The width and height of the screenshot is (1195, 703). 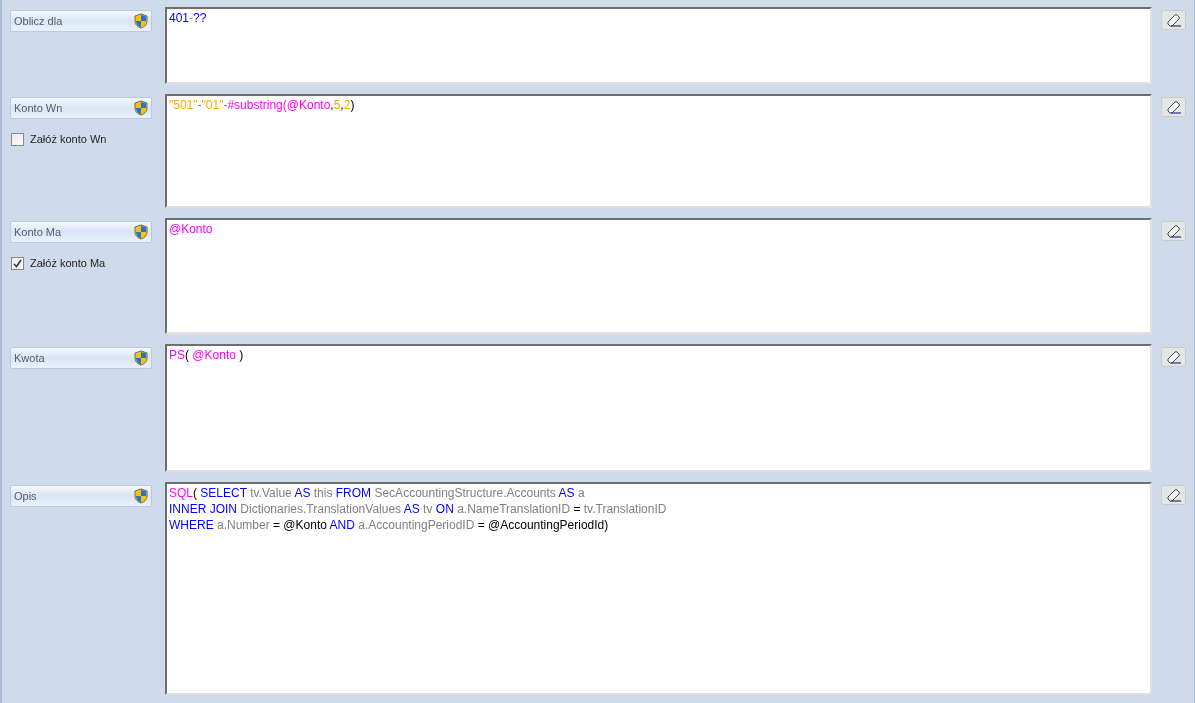 I want to click on checkbox-label: Załóż konto Wn, so click(x=68, y=139).